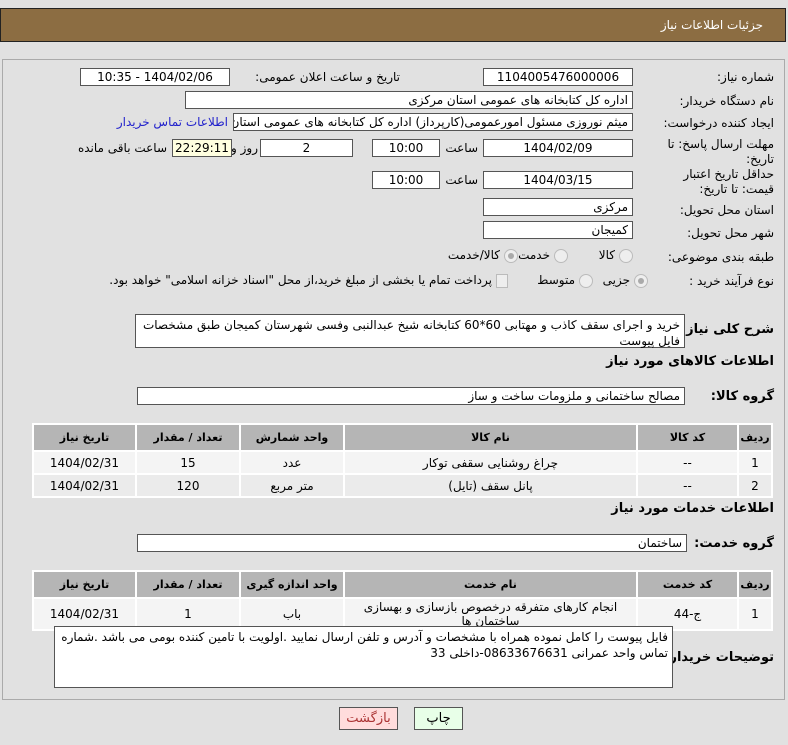  I want to click on days-label: روز و, so click(244, 148).